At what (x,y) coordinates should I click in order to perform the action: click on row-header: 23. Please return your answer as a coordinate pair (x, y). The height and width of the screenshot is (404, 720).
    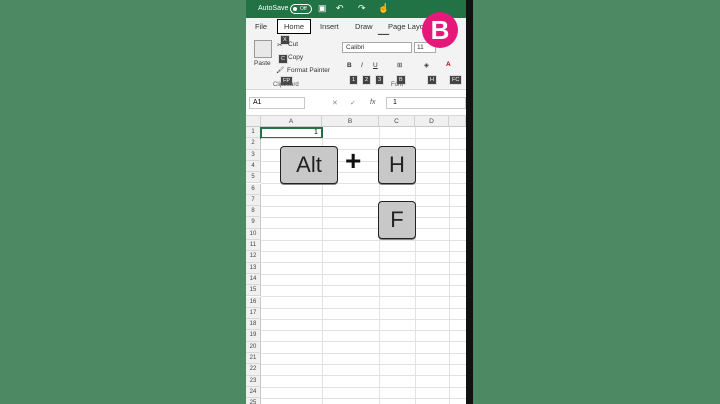
    Looking at the image, I should click on (253, 381).